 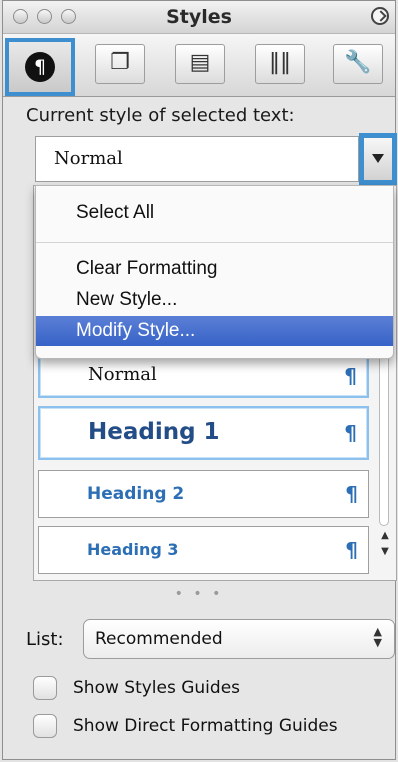 What do you see at coordinates (157, 688) in the screenshot?
I see `show-styles-guides-label: Show Styles Guides` at bounding box center [157, 688].